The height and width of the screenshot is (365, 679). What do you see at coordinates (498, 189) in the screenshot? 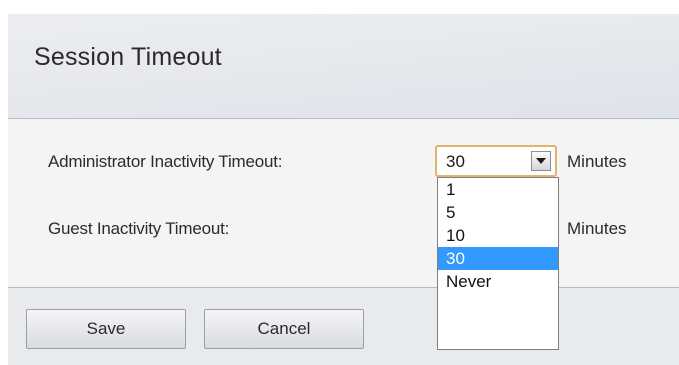
I see `dropdown-option-1: 1` at bounding box center [498, 189].